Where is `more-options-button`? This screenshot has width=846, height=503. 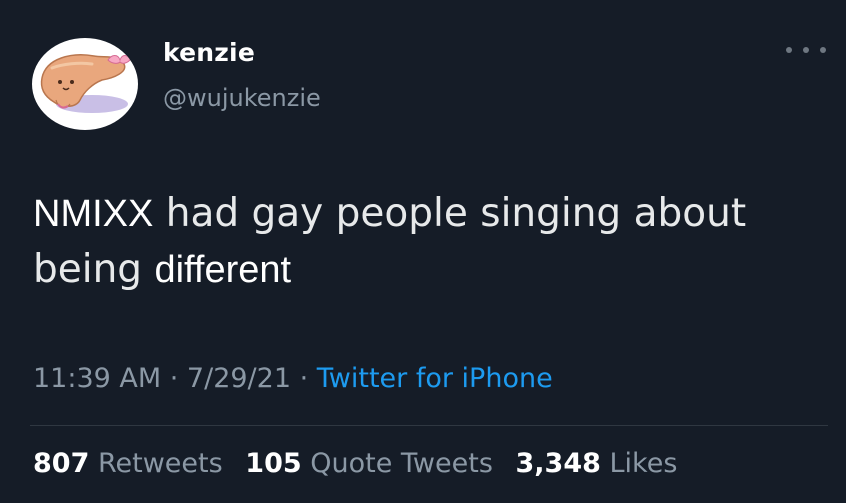 more-options-button is located at coordinates (806, 50).